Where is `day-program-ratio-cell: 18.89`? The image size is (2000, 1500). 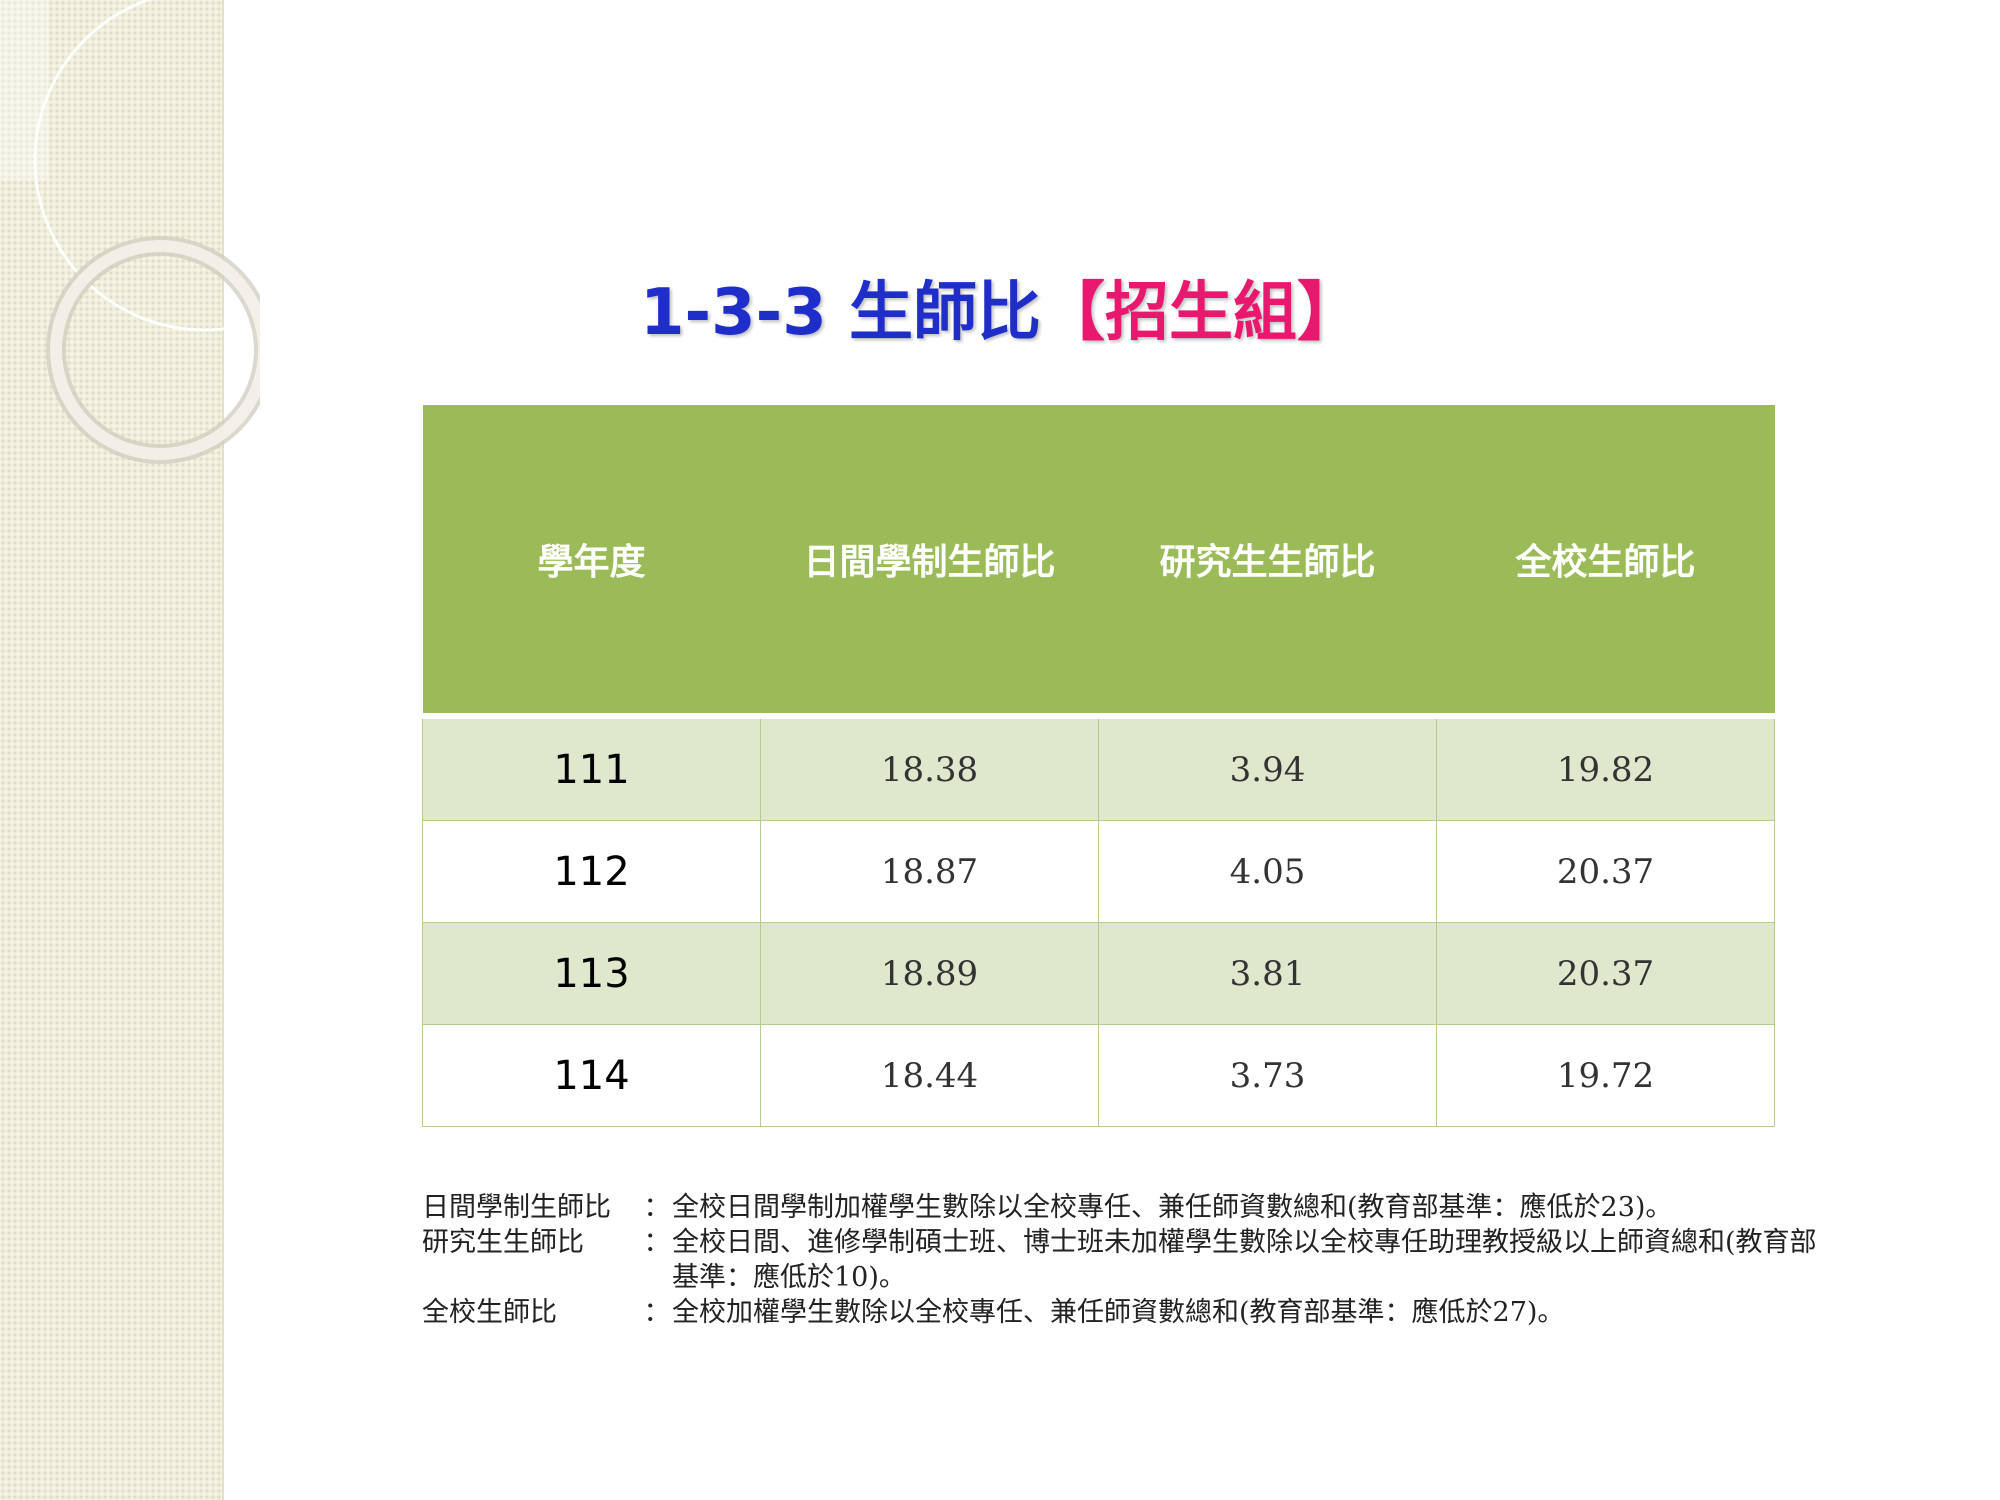
day-program-ratio-cell: 18.89 is located at coordinates (929, 973).